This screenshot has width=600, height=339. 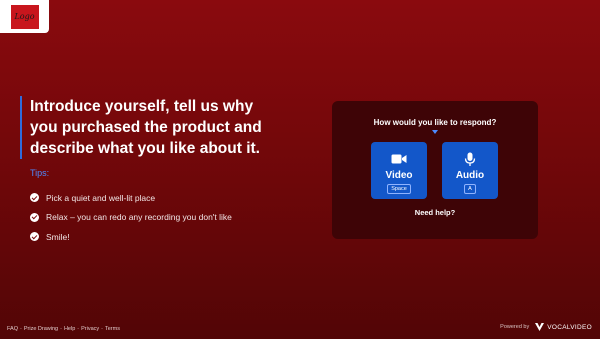 I want to click on video-camera-icon, so click(x=399, y=159).